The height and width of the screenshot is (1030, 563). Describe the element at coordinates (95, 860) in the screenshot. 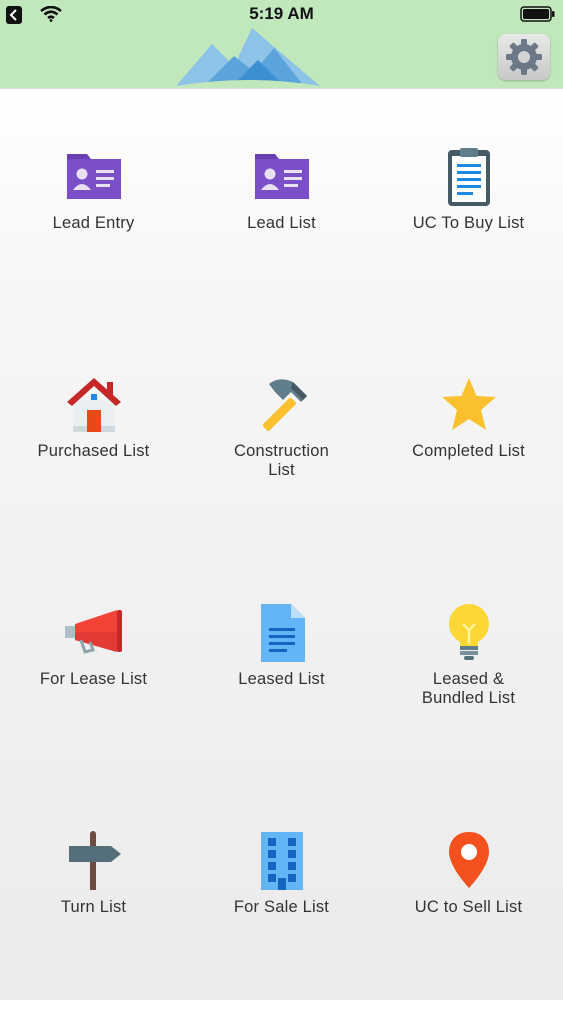

I see `signpost-icon` at that location.